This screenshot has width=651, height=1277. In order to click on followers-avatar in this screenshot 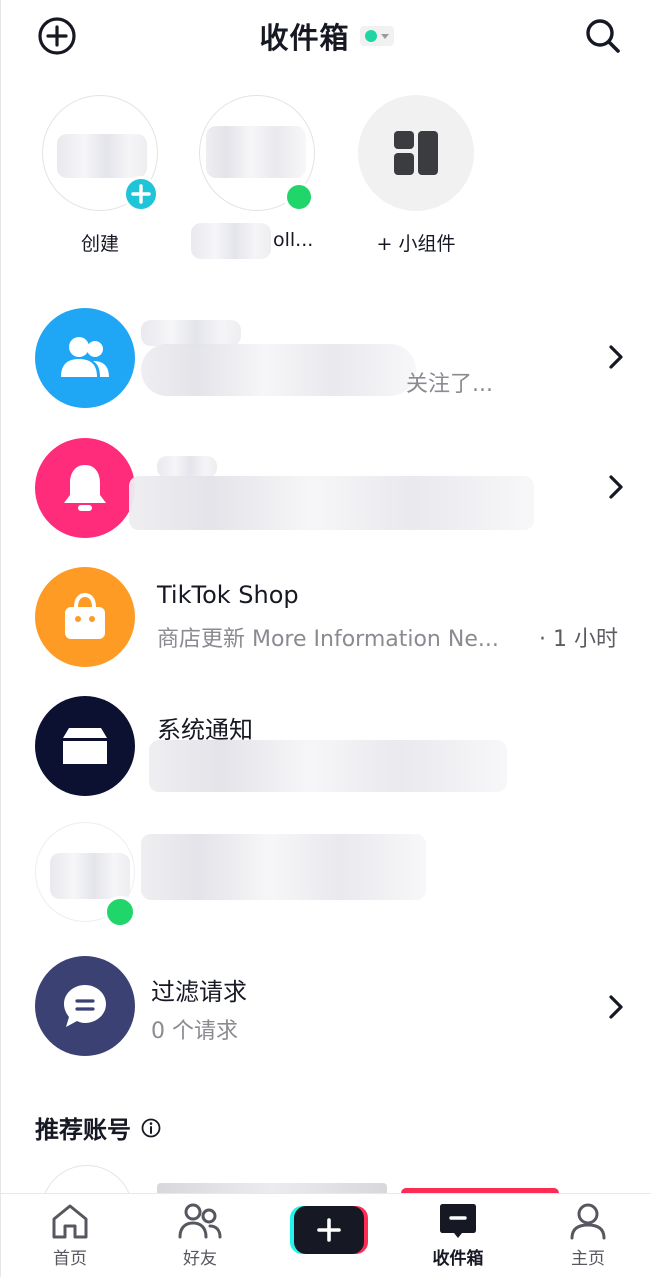, I will do `click(85, 358)`.